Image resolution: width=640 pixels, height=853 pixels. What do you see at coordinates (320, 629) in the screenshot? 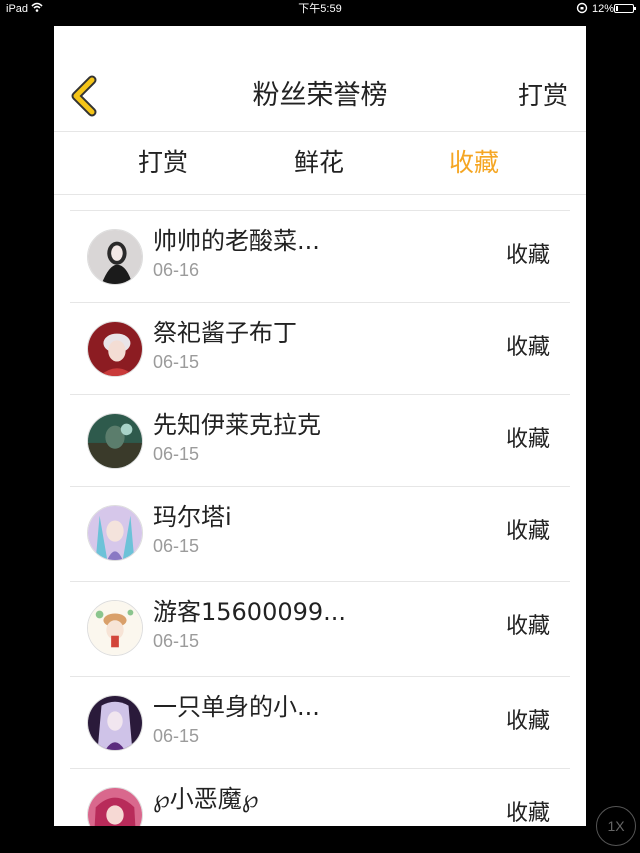
I see `list-item: 游客15600099... 06-15 收藏` at bounding box center [320, 629].